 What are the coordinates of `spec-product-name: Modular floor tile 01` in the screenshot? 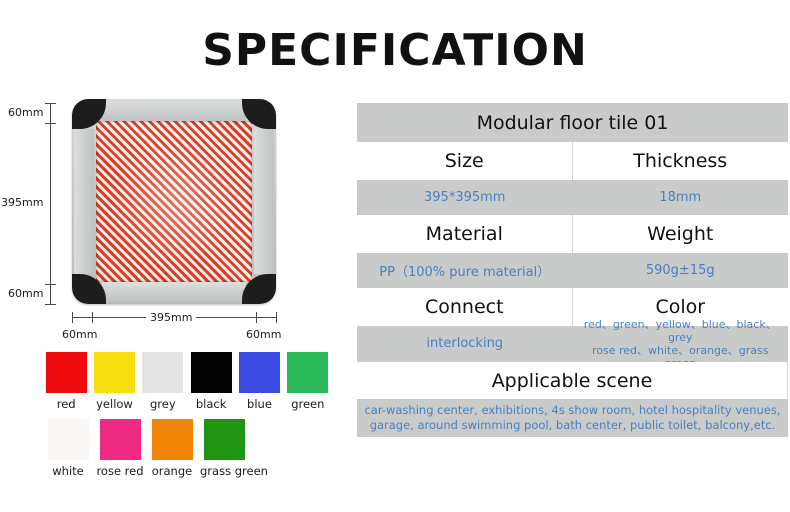 It's located at (572, 122).